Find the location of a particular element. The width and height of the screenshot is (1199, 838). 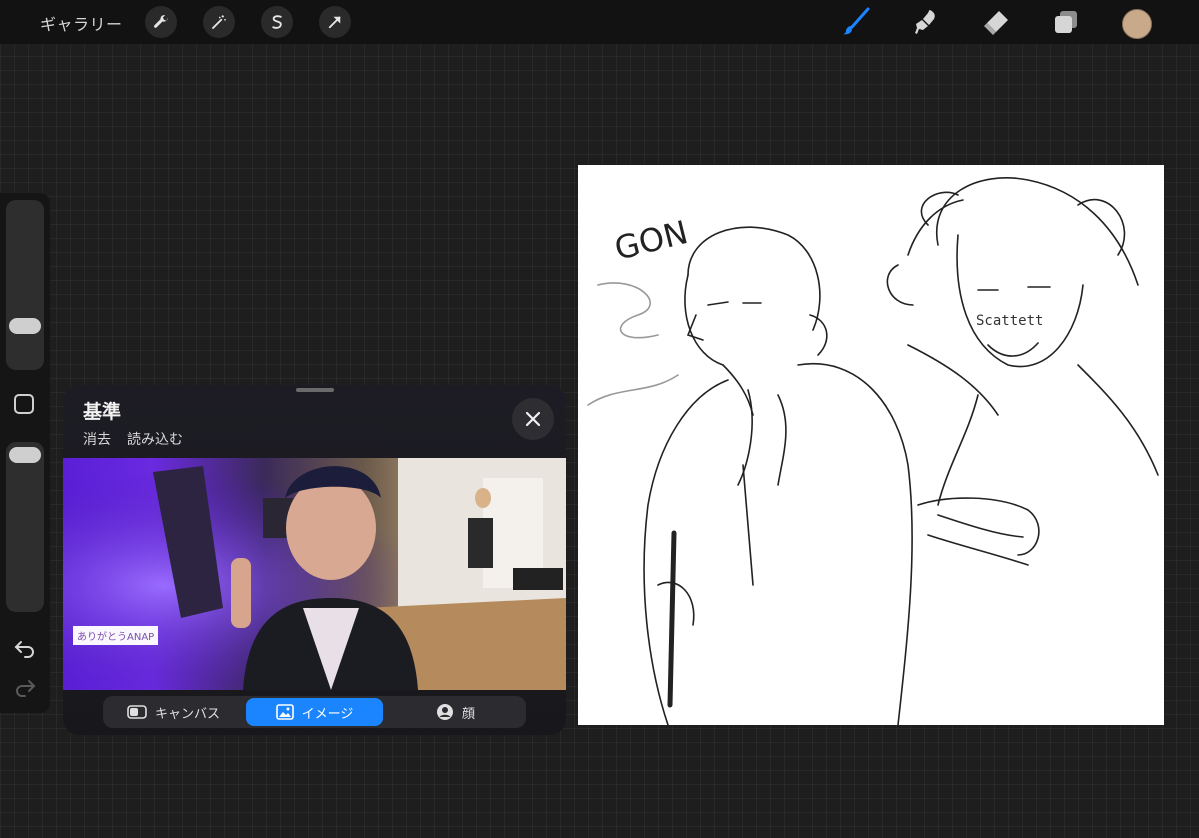

redo-icon is located at coordinates (25, 689).